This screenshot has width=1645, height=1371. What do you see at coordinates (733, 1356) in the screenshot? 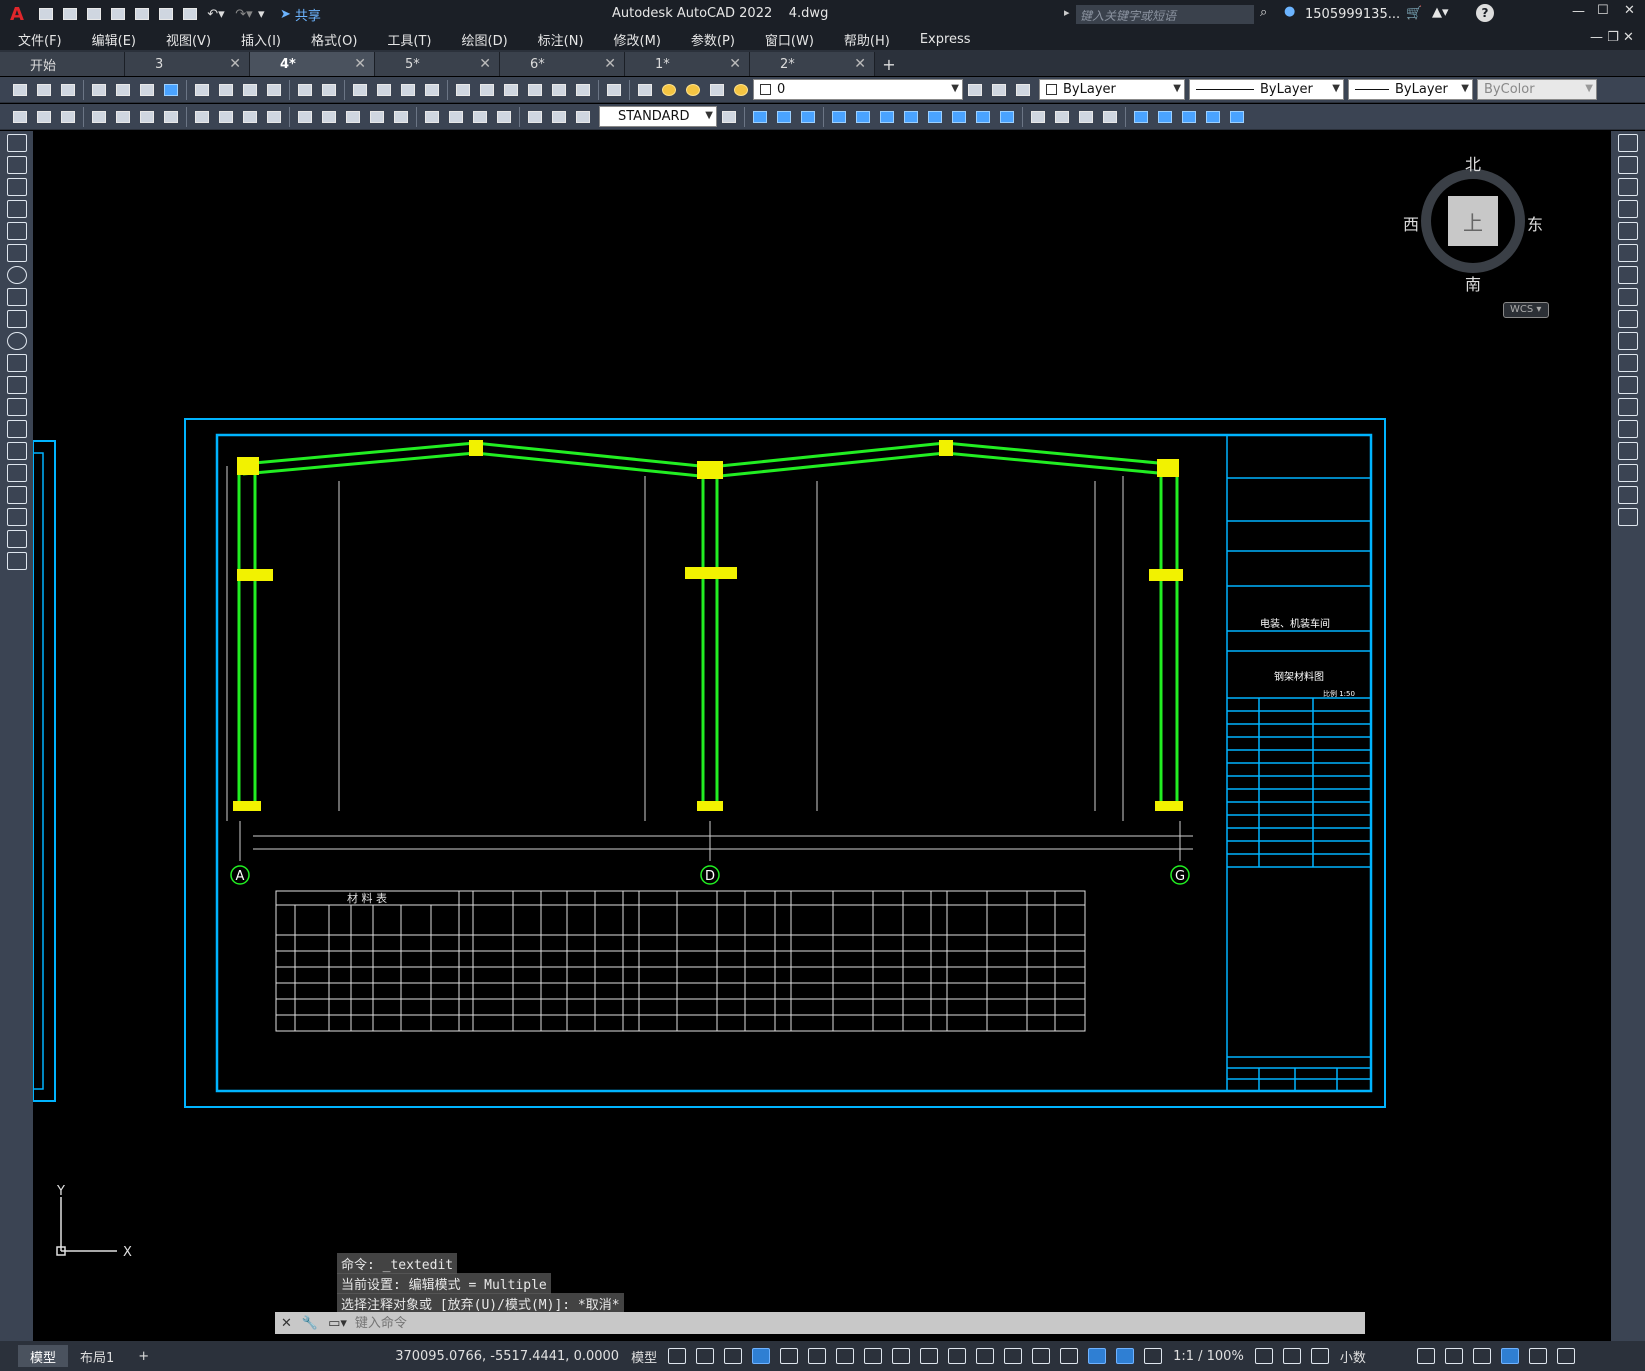
I see `infer-constraints-icon` at bounding box center [733, 1356].